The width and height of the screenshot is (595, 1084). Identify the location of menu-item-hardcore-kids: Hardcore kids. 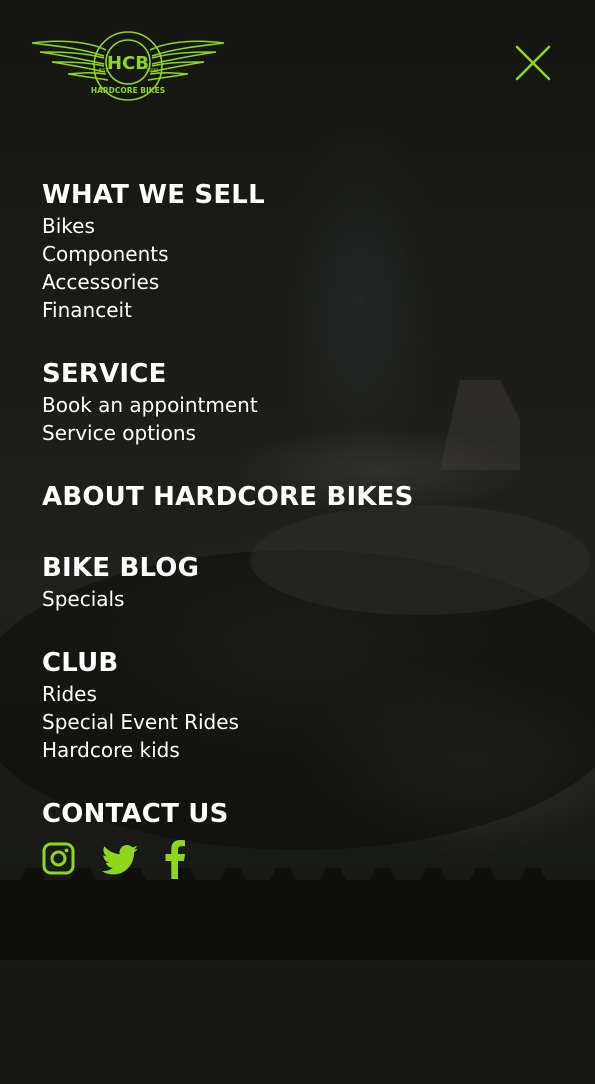
(302, 750).